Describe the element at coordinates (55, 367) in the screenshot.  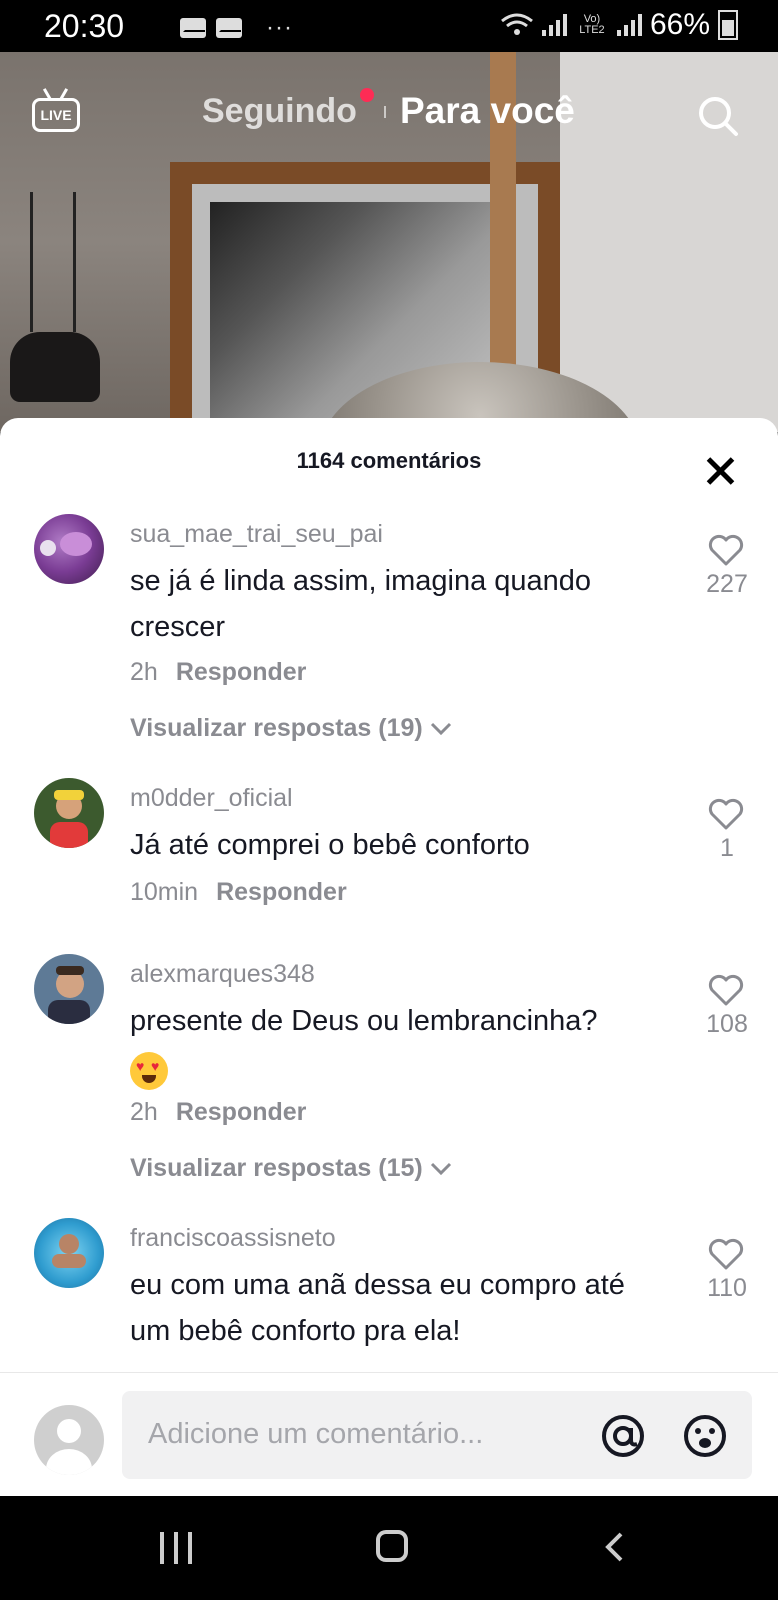
I see `bag` at that location.